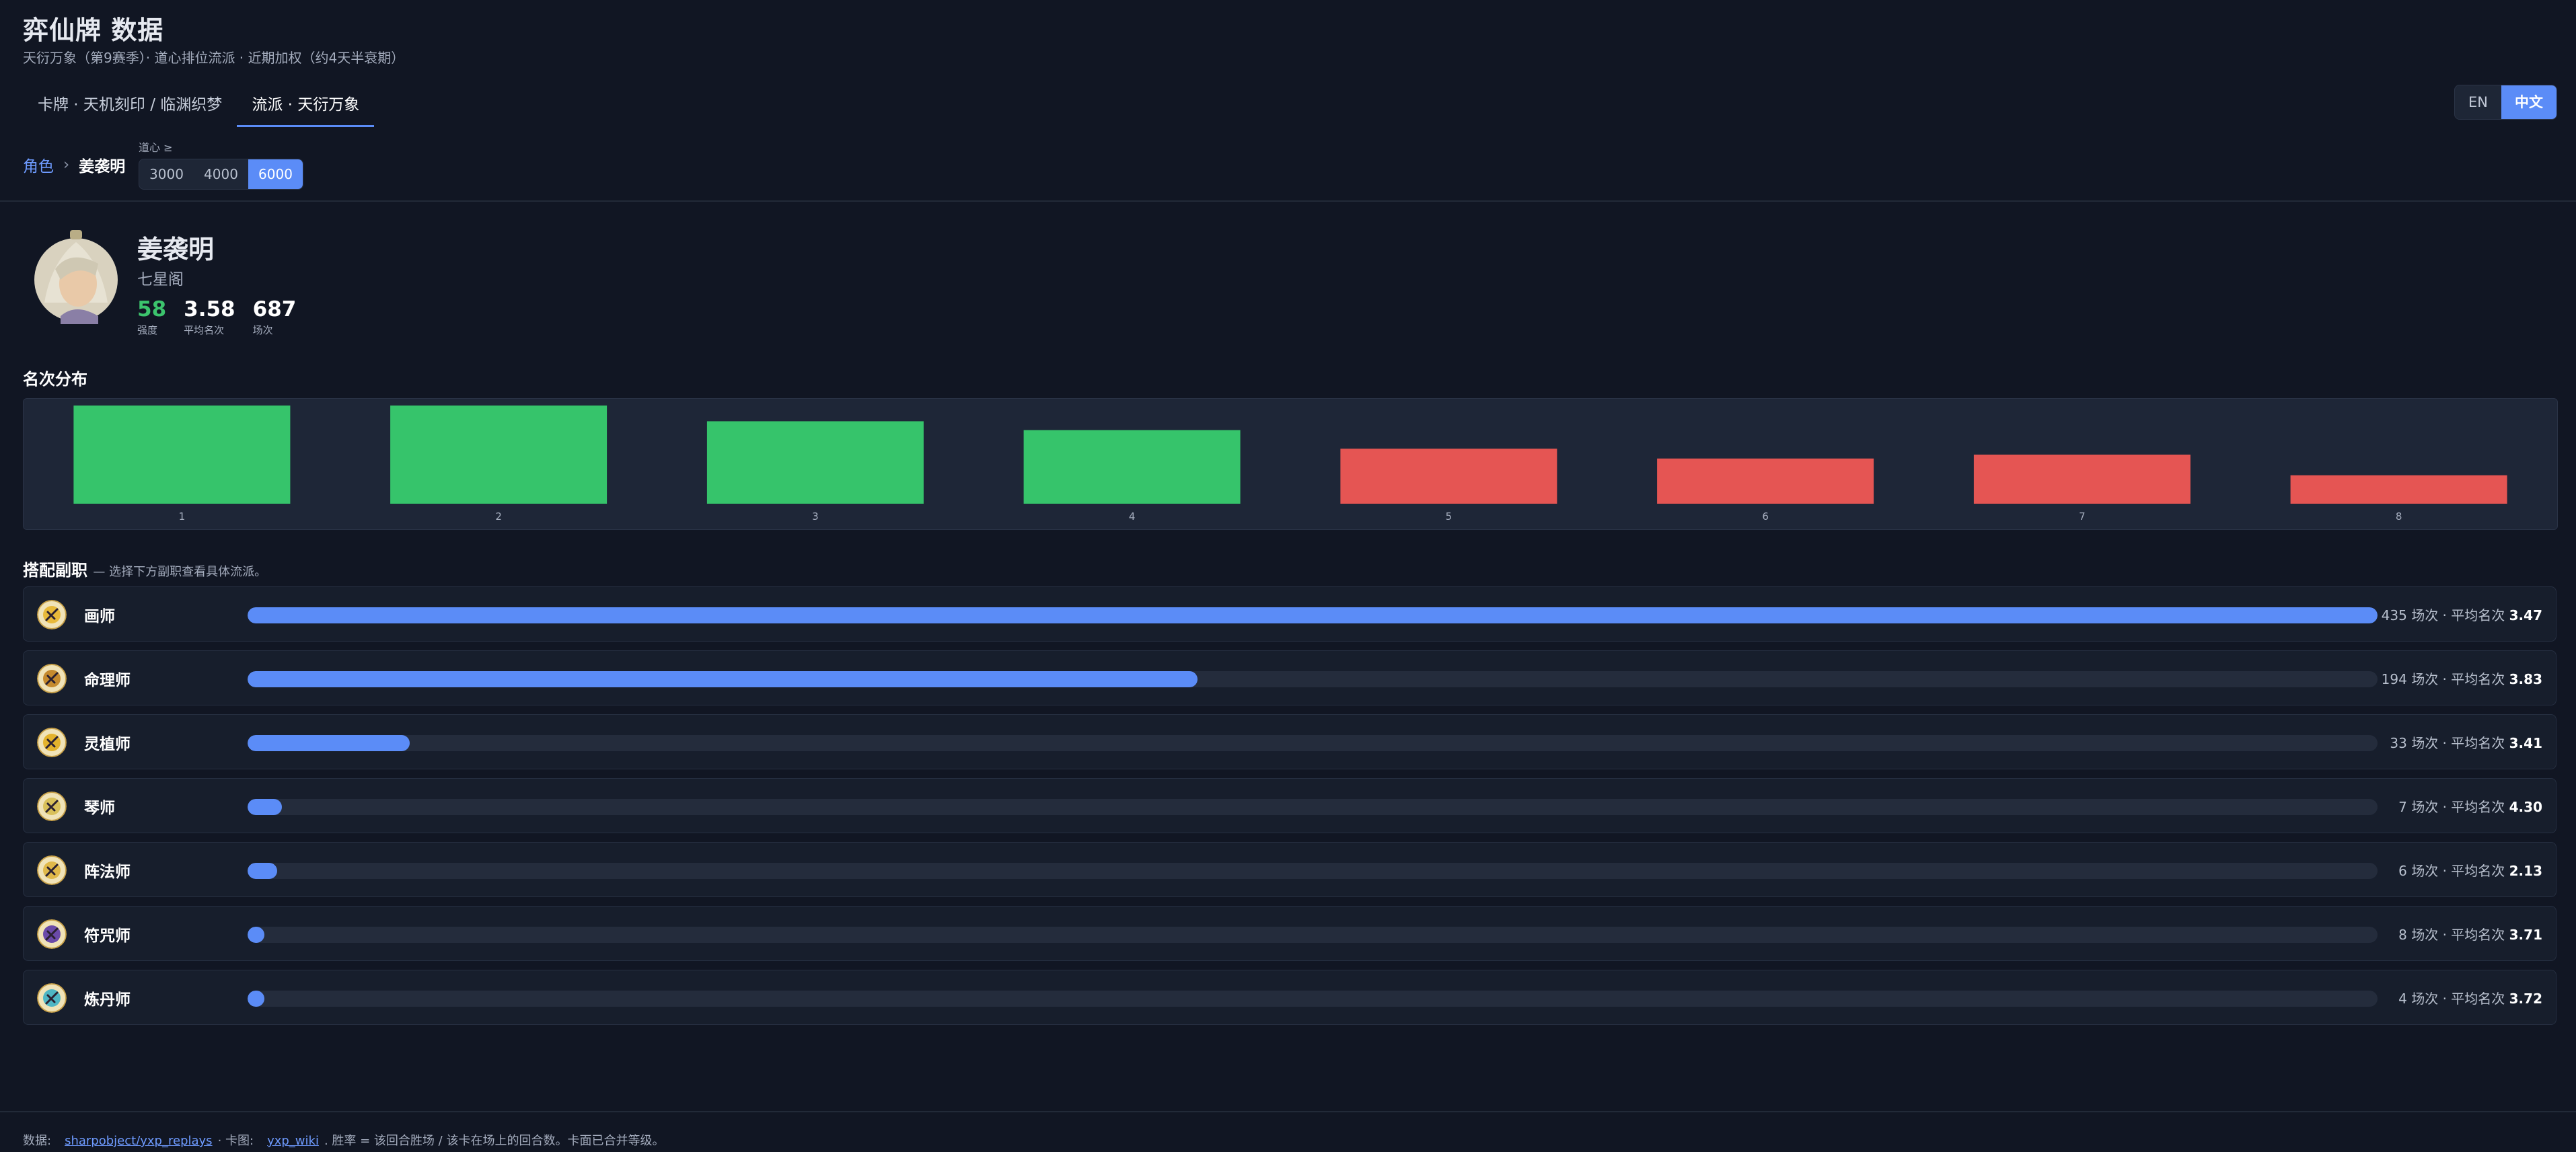  Describe the element at coordinates (107, 872) in the screenshot. I see `profession-name: 阵法师` at that location.